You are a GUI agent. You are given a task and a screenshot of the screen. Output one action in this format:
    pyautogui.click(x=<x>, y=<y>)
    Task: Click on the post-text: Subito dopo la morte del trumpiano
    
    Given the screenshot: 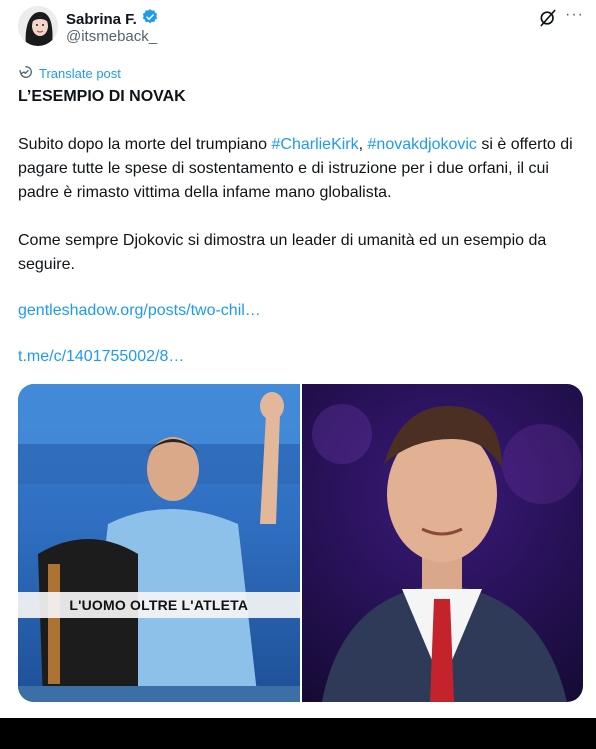 What is the action you would take?
    pyautogui.click(x=145, y=144)
    